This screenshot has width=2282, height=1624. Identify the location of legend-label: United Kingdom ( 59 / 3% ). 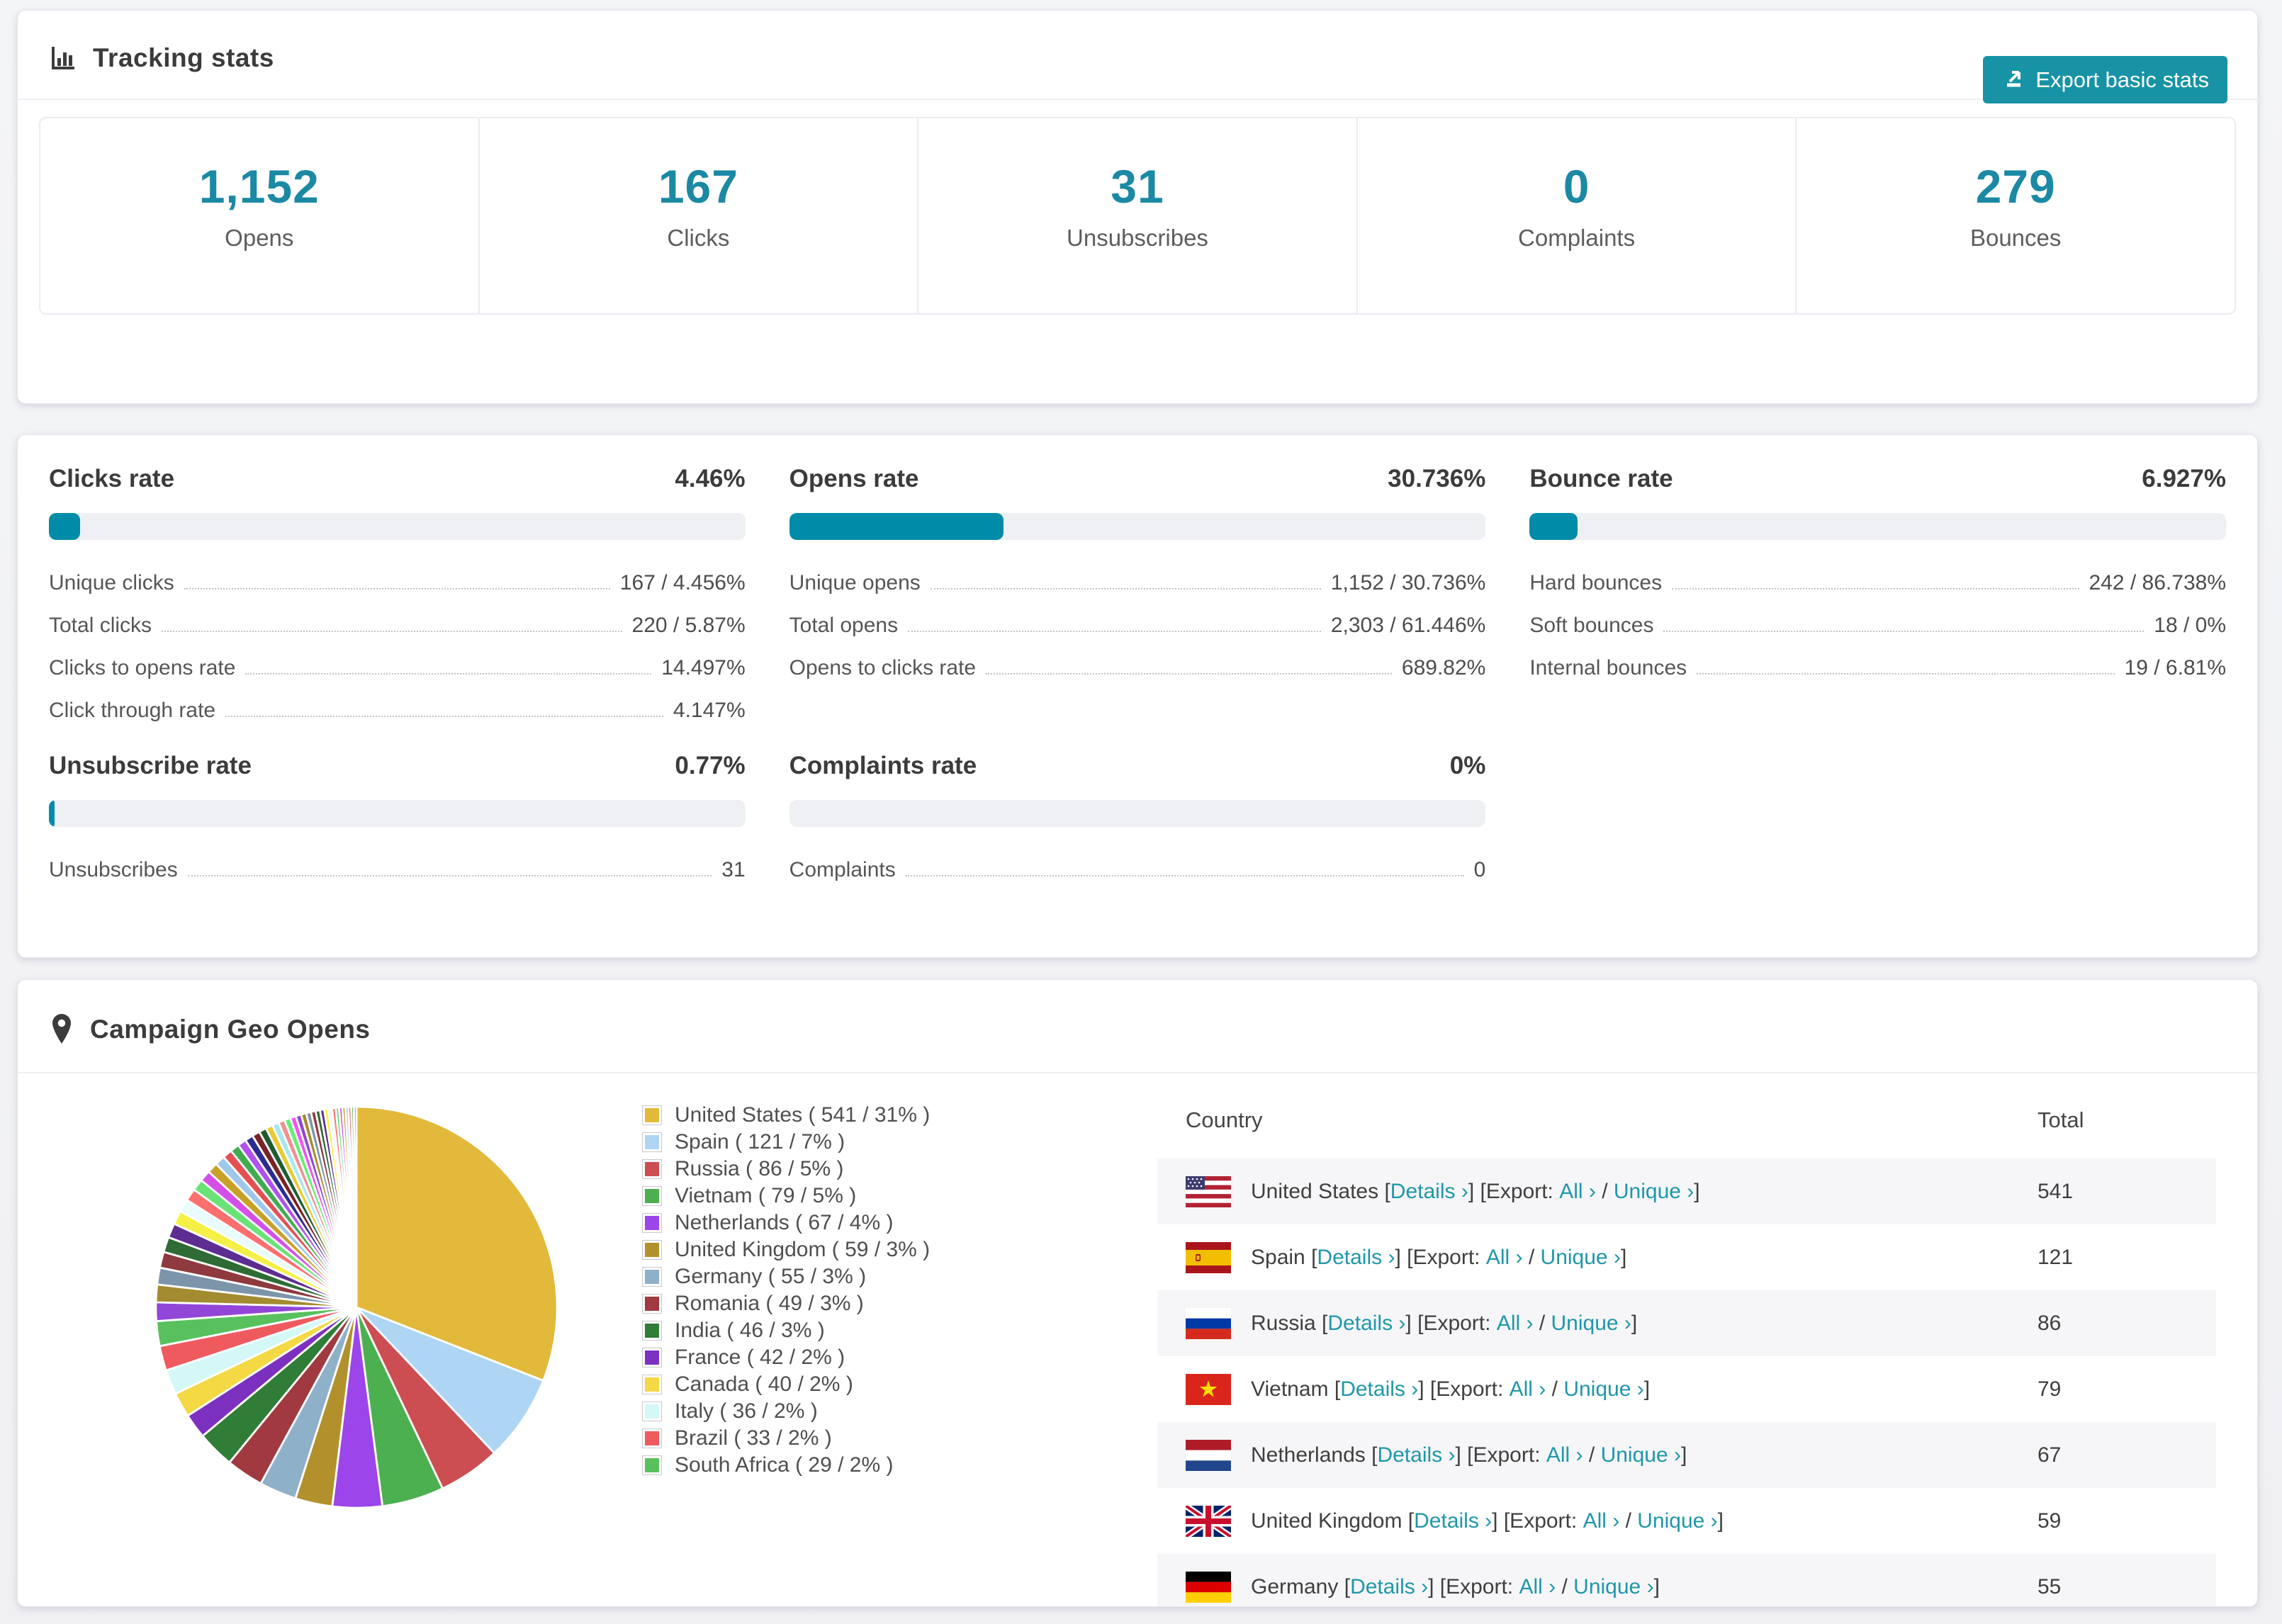
(803, 1249).